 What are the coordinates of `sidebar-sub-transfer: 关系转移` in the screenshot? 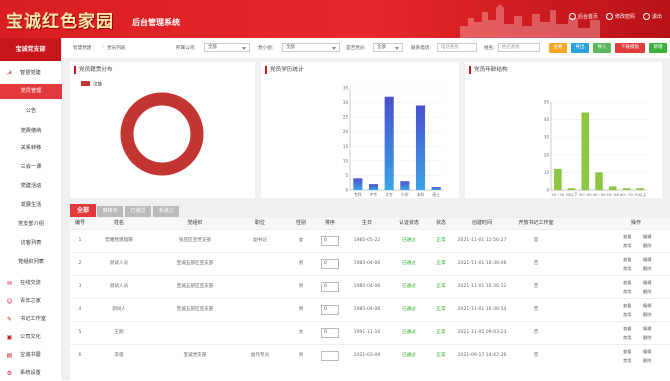 It's located at (31, 148).